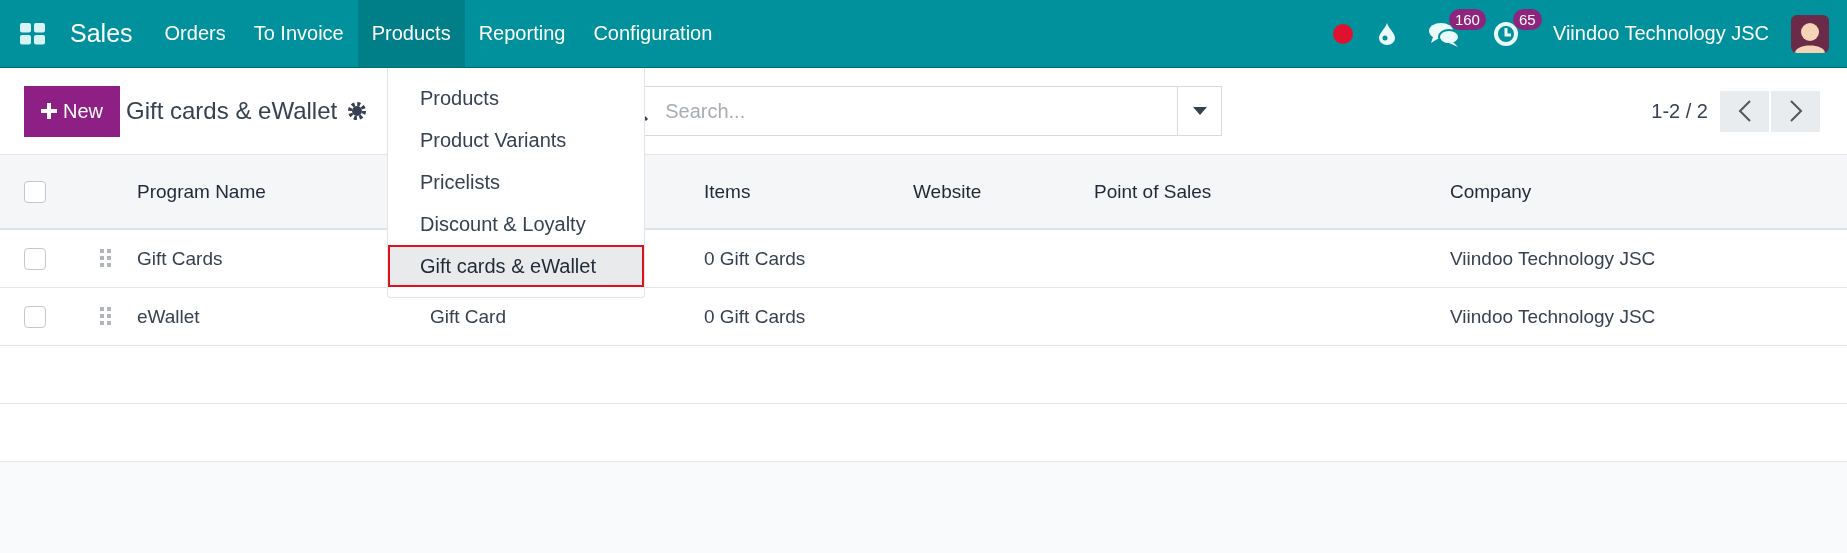 The height and width of the screenshot is (553, 1847). Describe the element at coordinates (72, 111) in the screenshot. I see `new-button: New` at that location.